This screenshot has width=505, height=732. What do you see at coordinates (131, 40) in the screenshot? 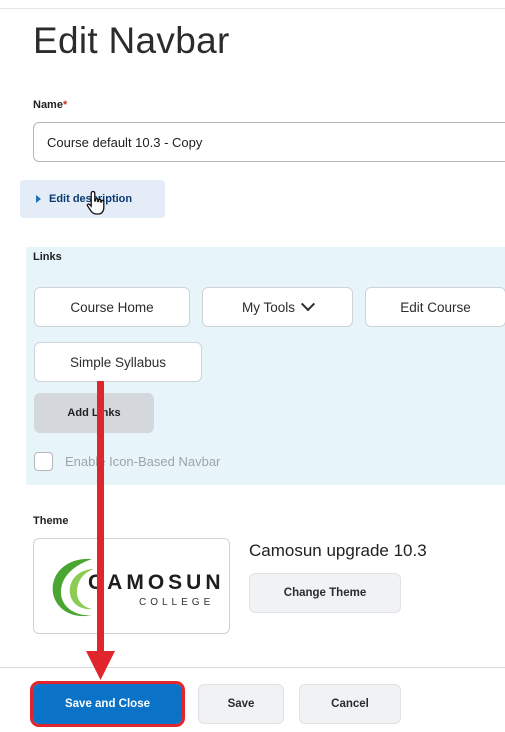
I see `page-title: Edit Navbar` at bounding box center [131, 40].